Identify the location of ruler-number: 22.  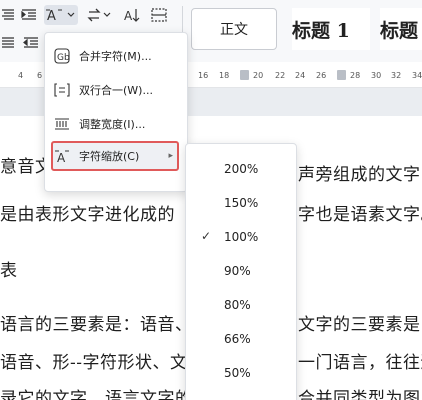
(280, 75).